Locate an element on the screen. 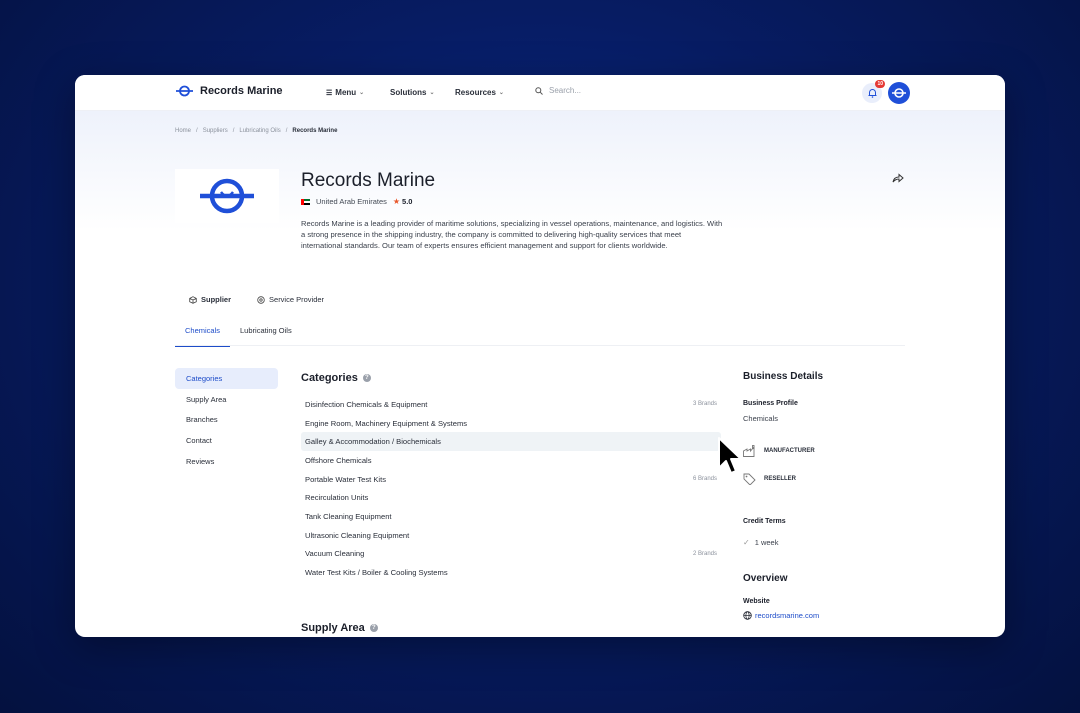 The image size is (1080, 713). manufacturer-label: MANUFACTURER is located at coordinates (789, 451).